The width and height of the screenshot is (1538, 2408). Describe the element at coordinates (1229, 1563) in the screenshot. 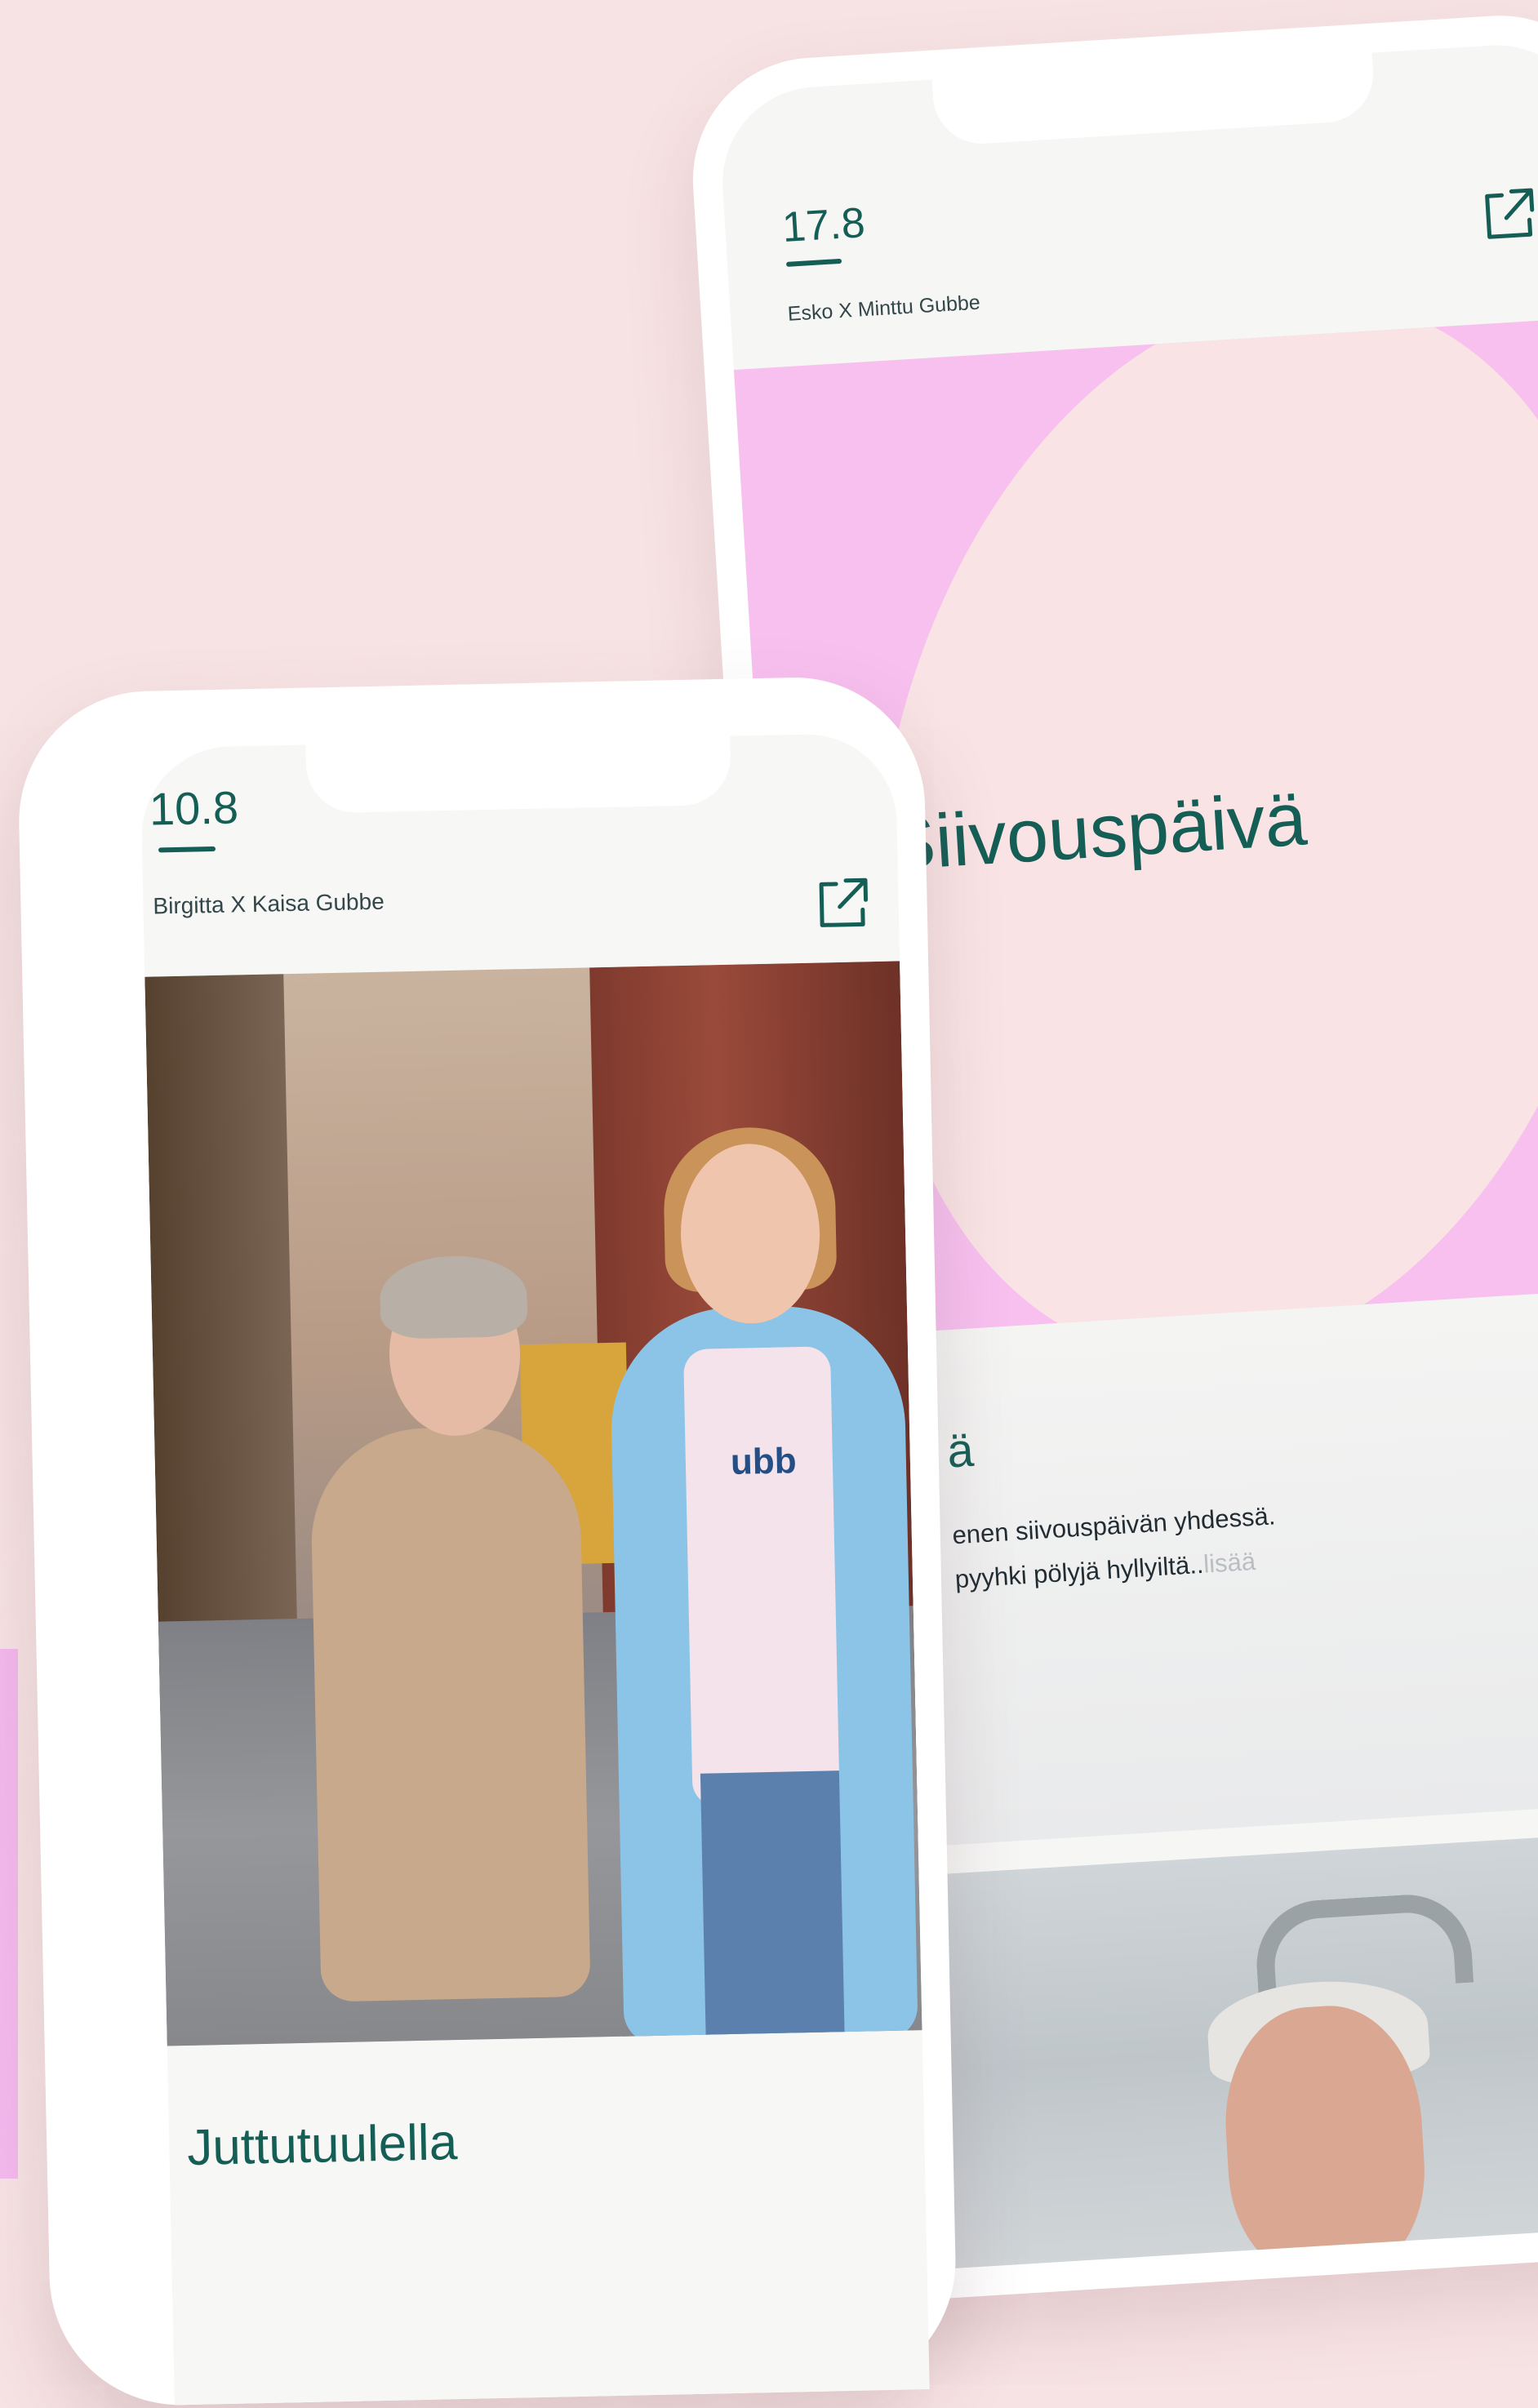

I see `read-more-link: lisää` at that location.